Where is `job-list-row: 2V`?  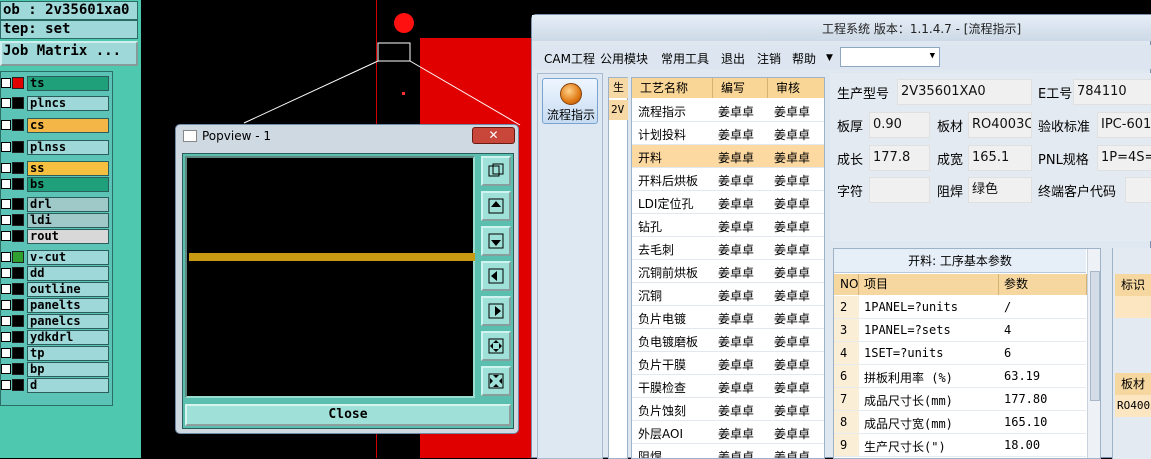 job-list-row: 2V is located at coordinates (618, 110).